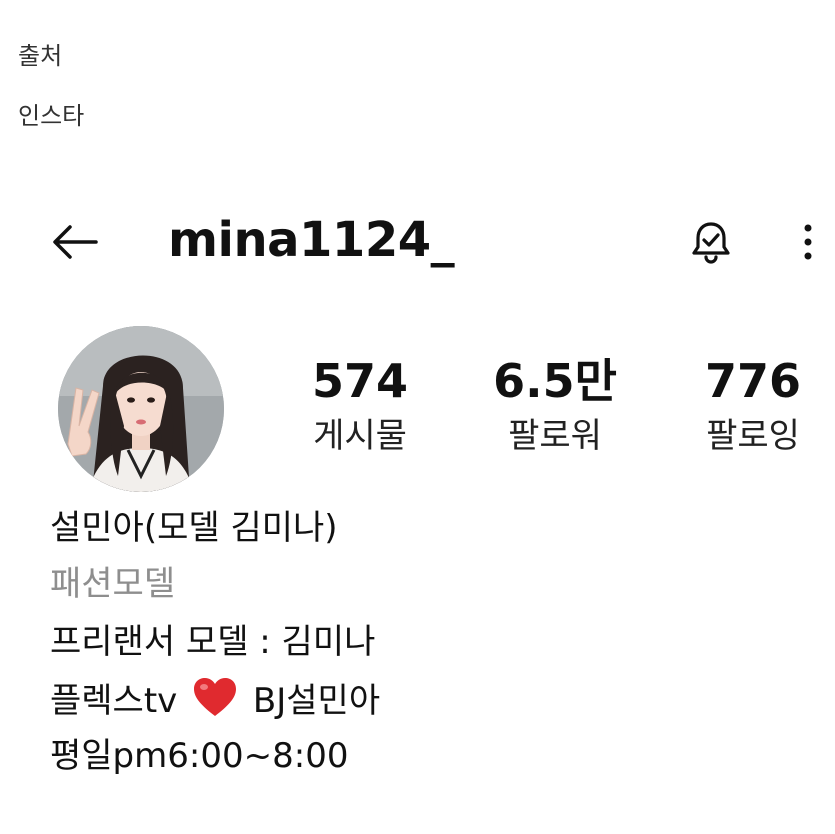 The height and width of the screenshot is (834, 835). I want to click on posts-count: 574, so click(360, 381).